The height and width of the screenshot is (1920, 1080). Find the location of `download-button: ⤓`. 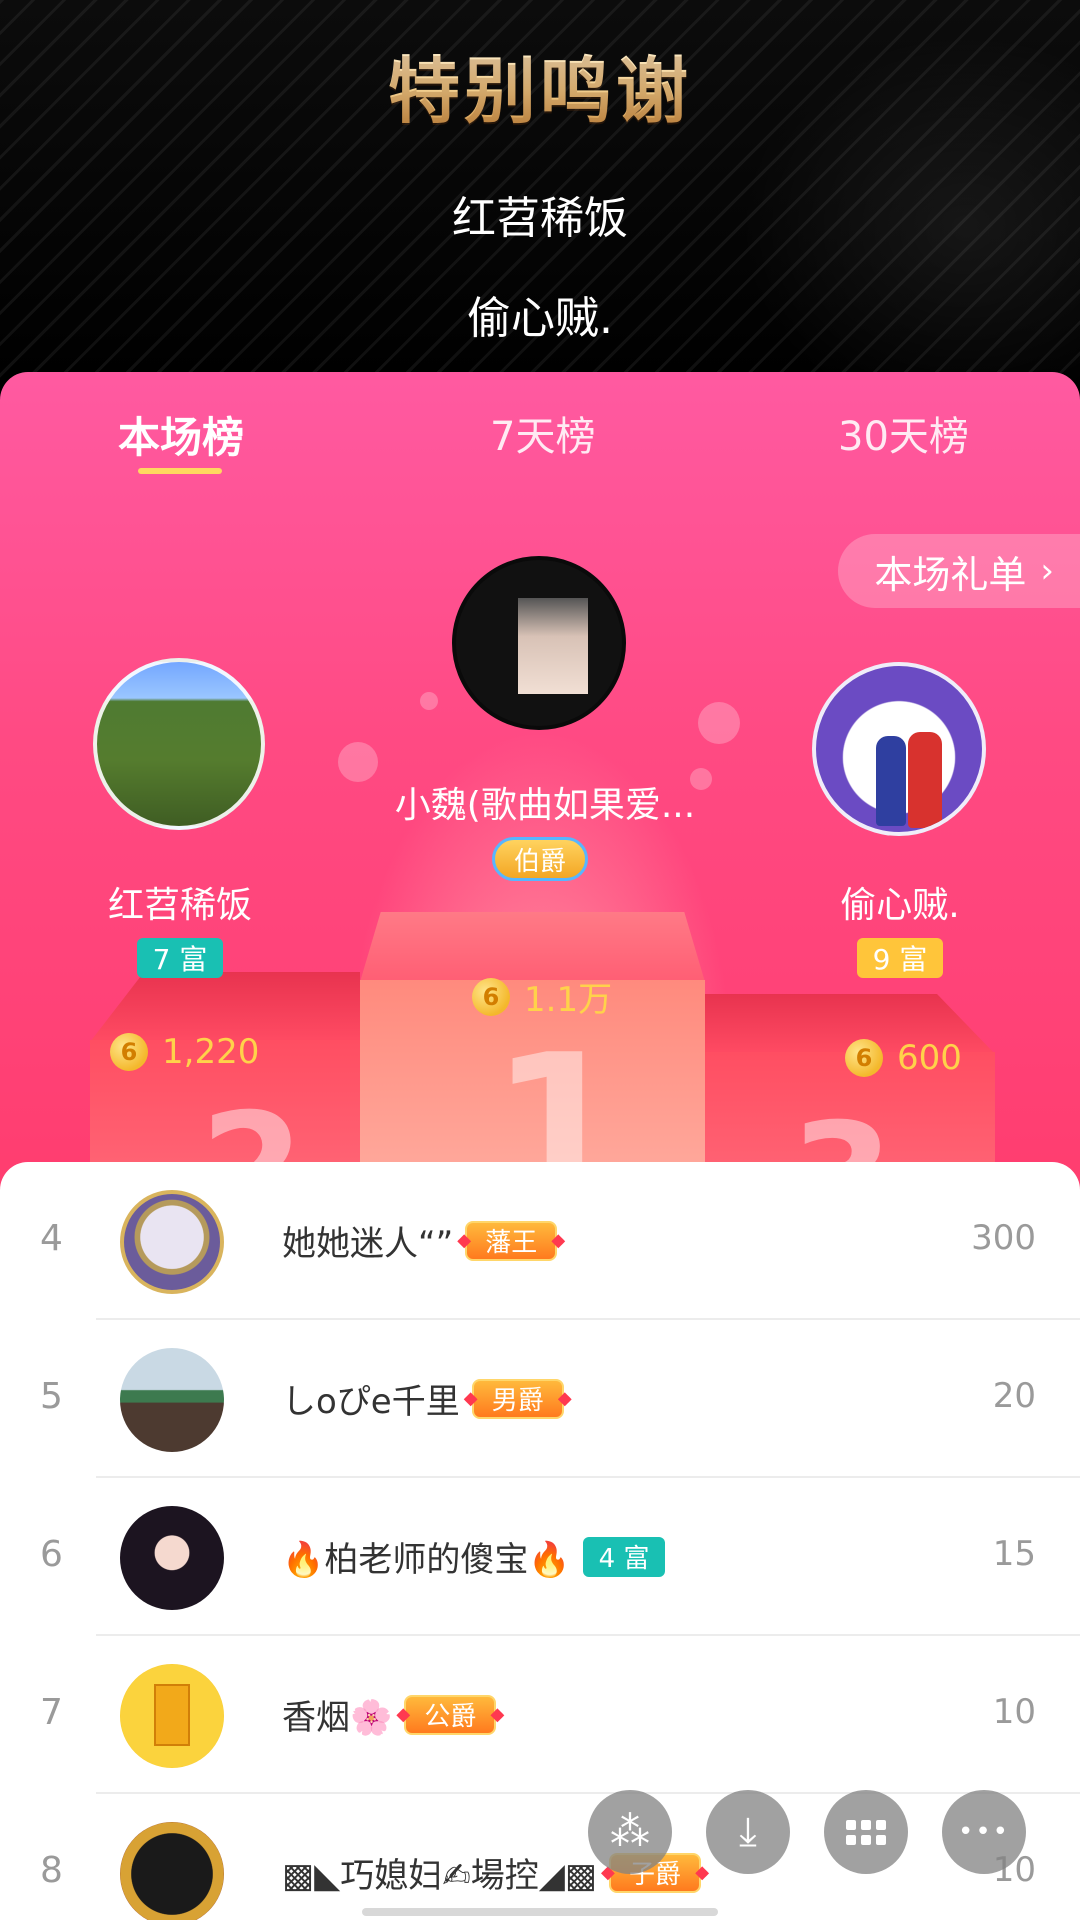

download-button: ⤓ is located at coordinates (748, 1832).